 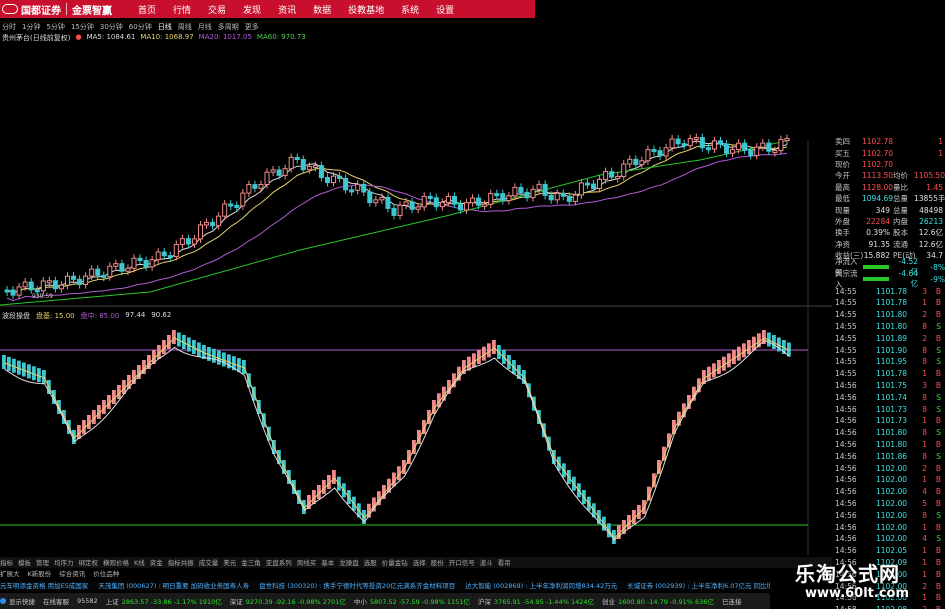 I want to click on news-item: 达大智能 (002869) : 上半年净利润同增834.42万元, so click(x=541, y=585).